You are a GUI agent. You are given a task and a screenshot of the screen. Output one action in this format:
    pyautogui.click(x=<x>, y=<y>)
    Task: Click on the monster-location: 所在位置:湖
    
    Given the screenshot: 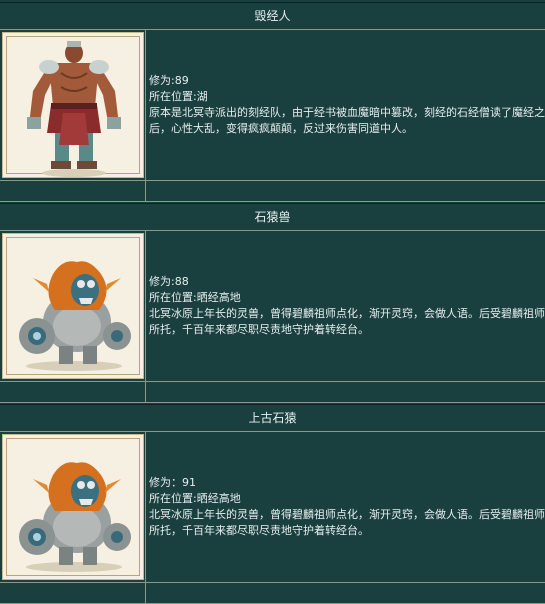 What is the action you would take?
    pyautogui.click(x=178, y=96)
    